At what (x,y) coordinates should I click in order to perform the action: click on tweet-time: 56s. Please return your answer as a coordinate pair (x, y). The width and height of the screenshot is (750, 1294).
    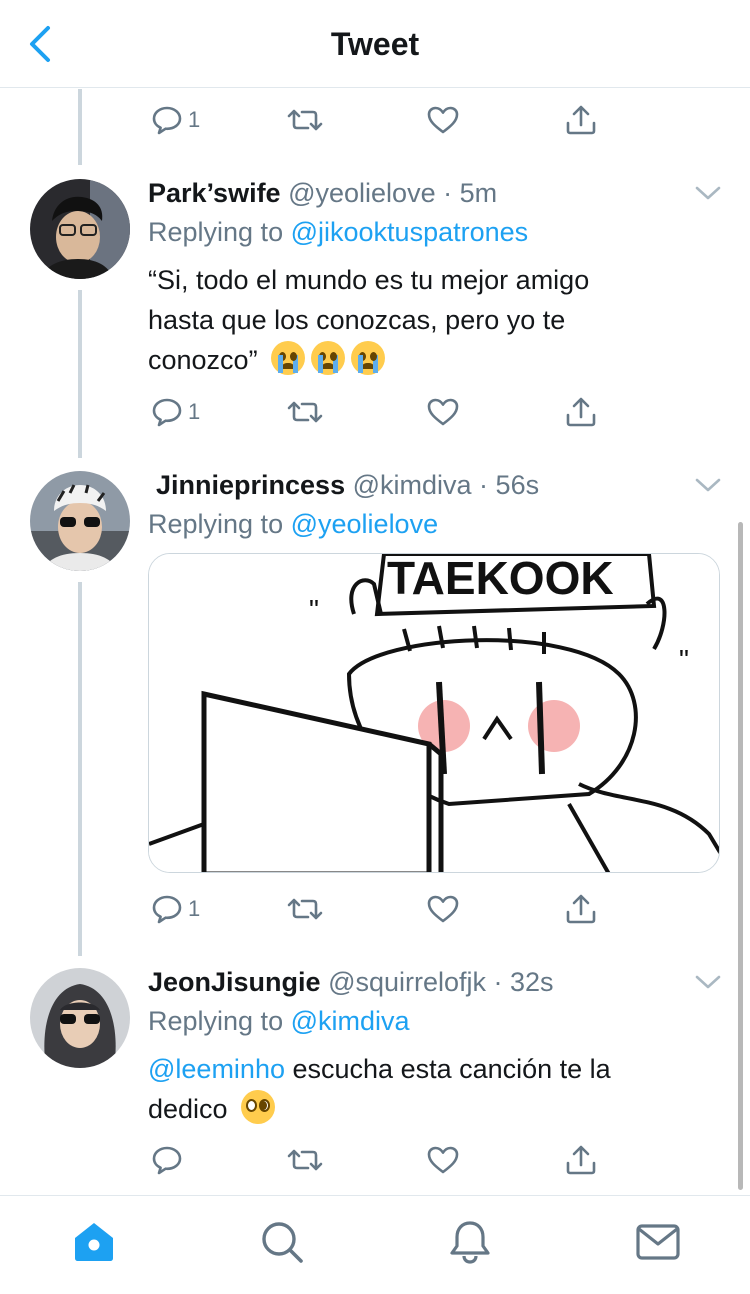
    Looking at the image, I should click on (517, 485).